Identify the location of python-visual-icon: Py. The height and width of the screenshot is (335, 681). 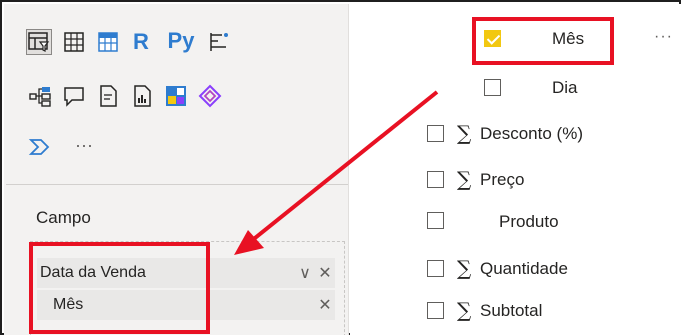
(181, 41).